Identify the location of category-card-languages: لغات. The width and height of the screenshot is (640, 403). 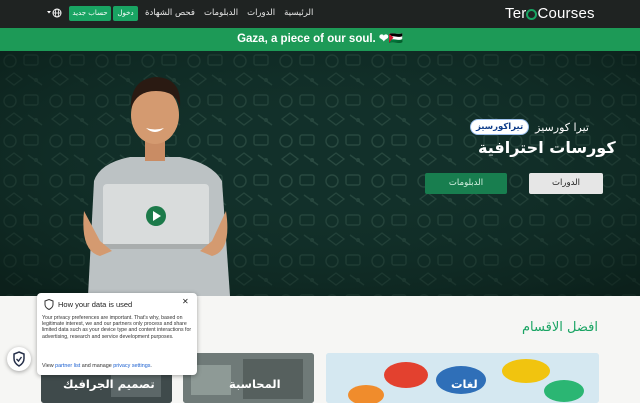
(462, 378).